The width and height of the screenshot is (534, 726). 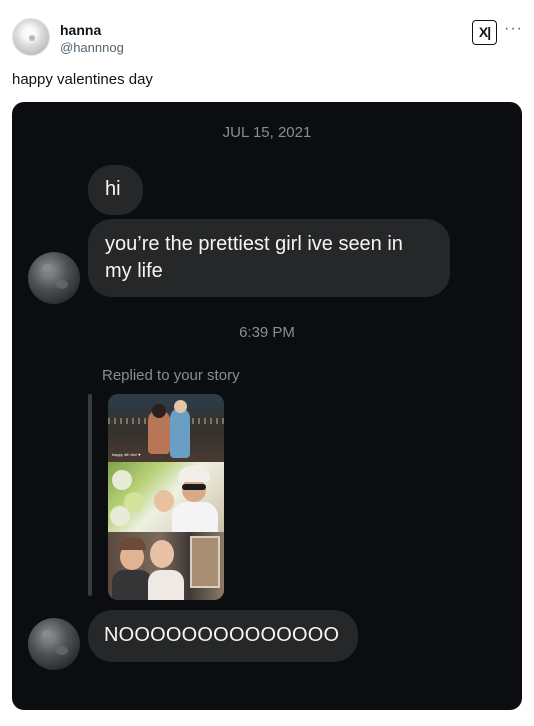 I want to click on author-avatar, so click(x=31, y=37).